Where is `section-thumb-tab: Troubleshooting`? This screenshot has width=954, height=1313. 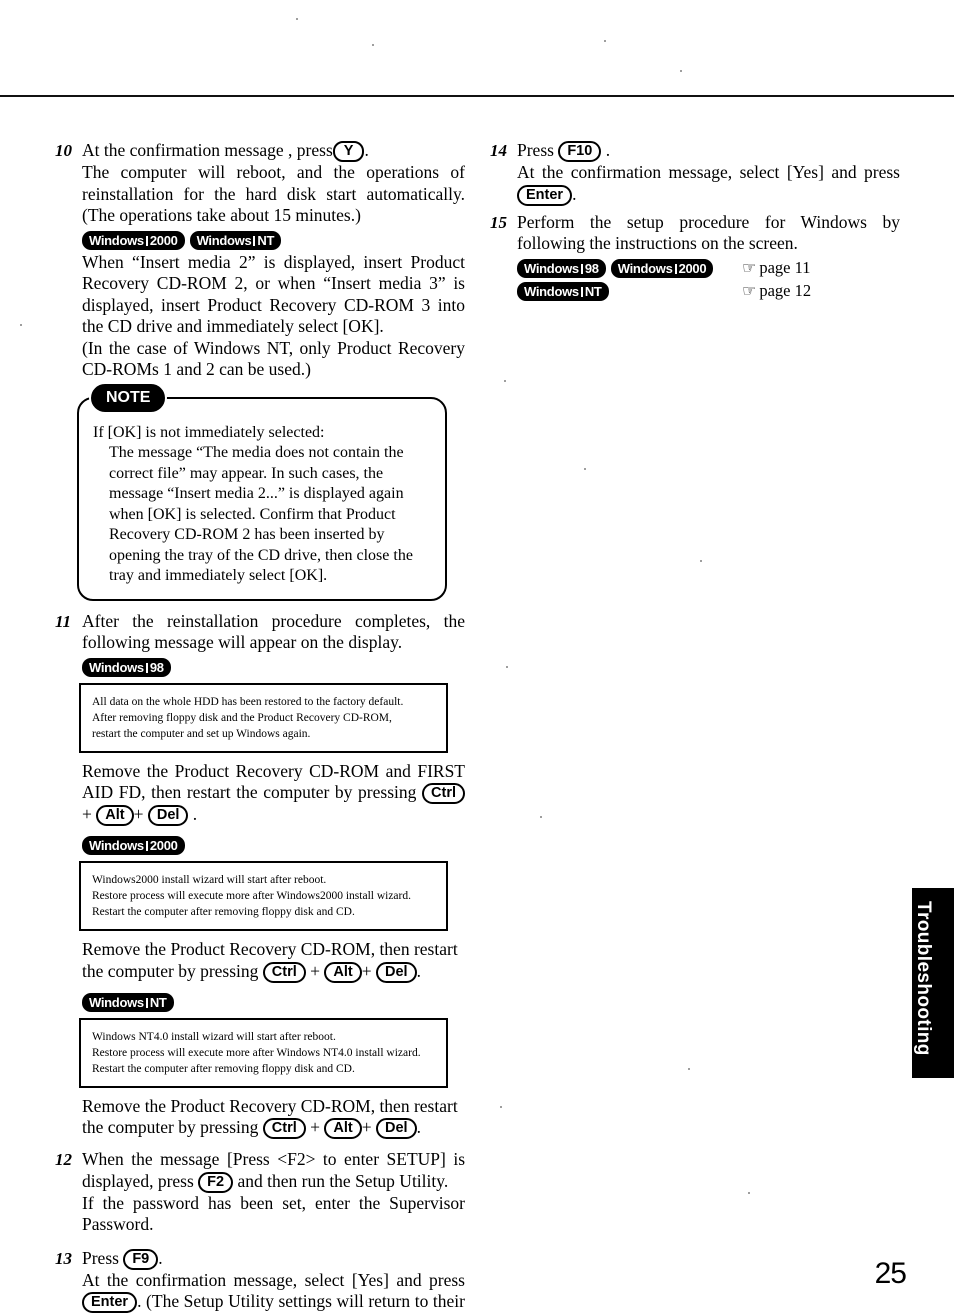 section-thumb-tab: Troubleshooting is located at coordinates (933, 983).